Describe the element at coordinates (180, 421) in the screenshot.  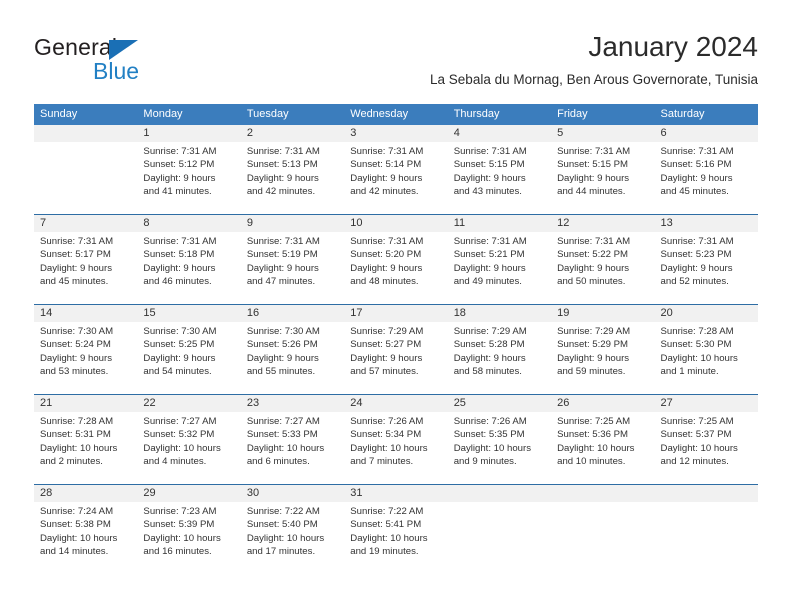
I see `day-detail-line: Sunrise: 7:27 AM` at that location.